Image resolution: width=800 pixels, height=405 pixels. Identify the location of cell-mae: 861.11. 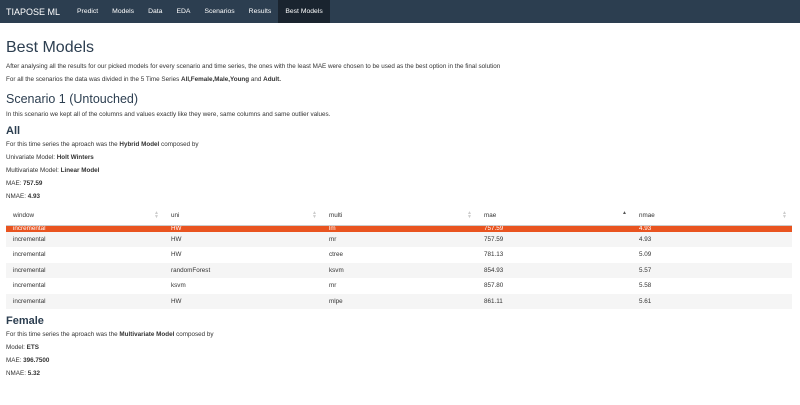
(554, 301).